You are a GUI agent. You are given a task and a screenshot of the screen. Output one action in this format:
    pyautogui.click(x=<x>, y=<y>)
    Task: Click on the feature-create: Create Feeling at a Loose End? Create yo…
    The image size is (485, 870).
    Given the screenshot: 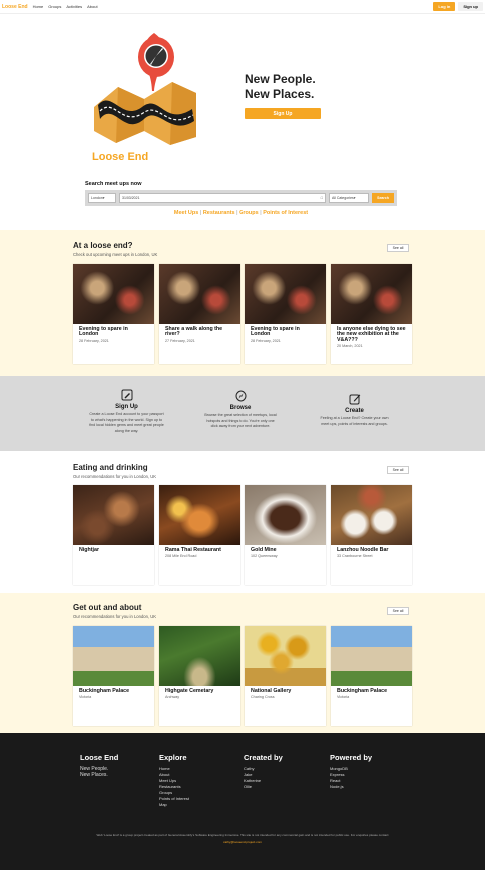 What is the action you would take?
    pyautogui.click(x=354, y=410)
    